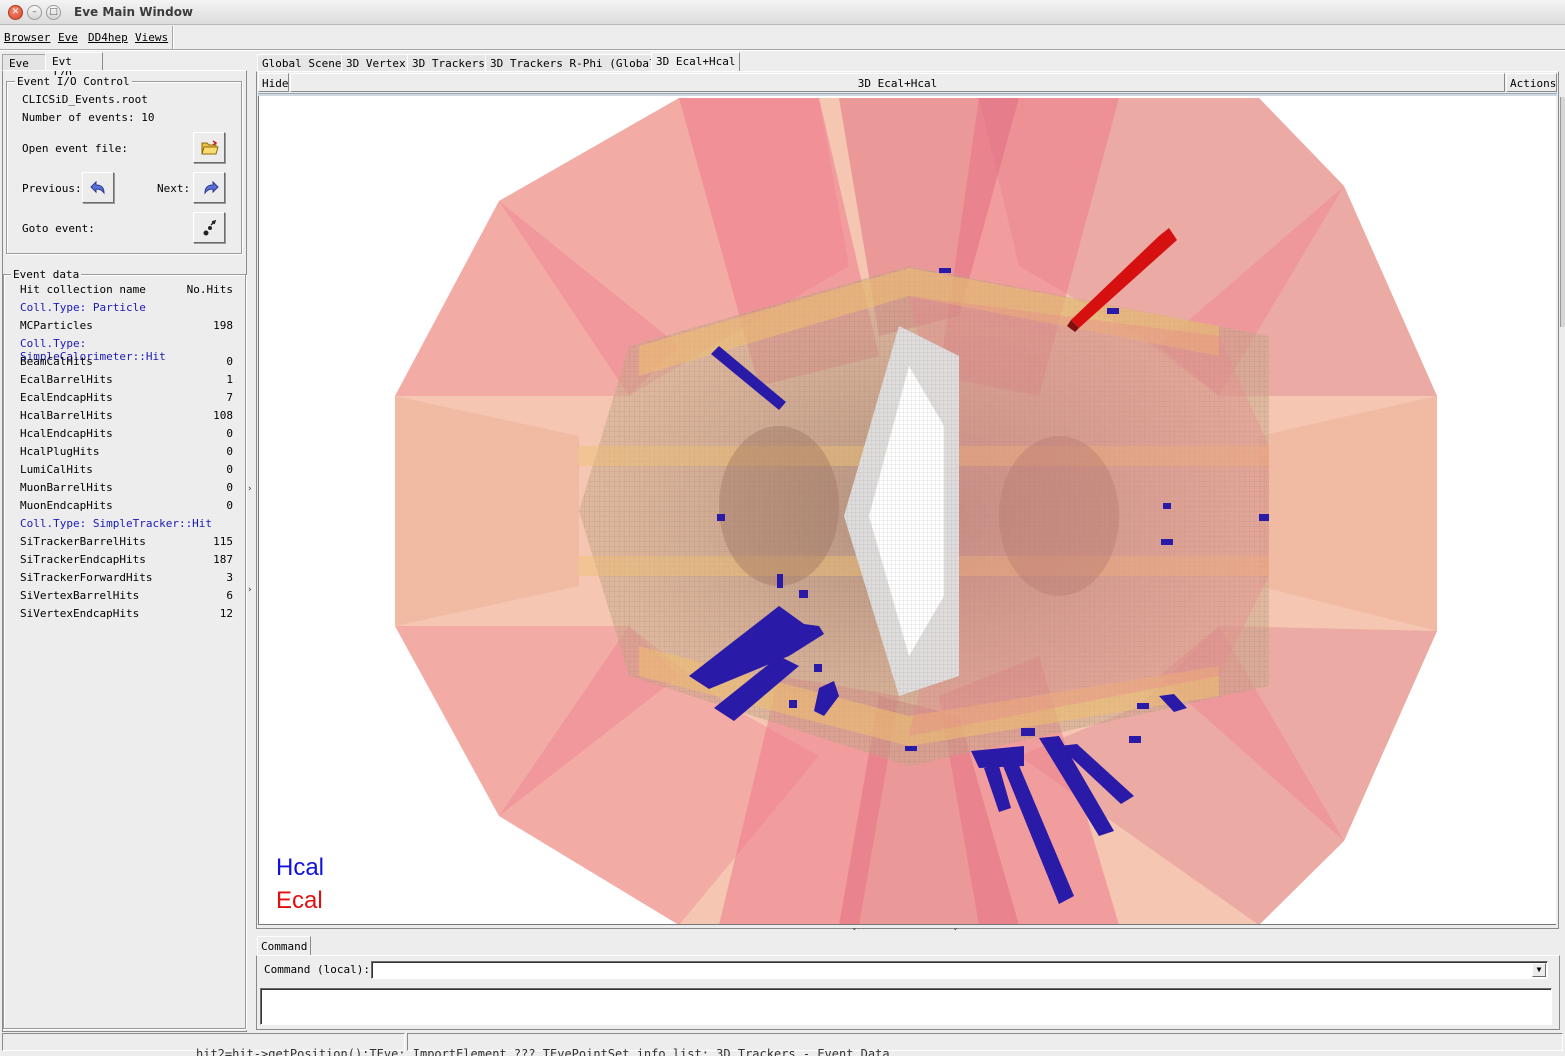  I want to click on collection-row: BeamCalHits 0, so click(127, 364).